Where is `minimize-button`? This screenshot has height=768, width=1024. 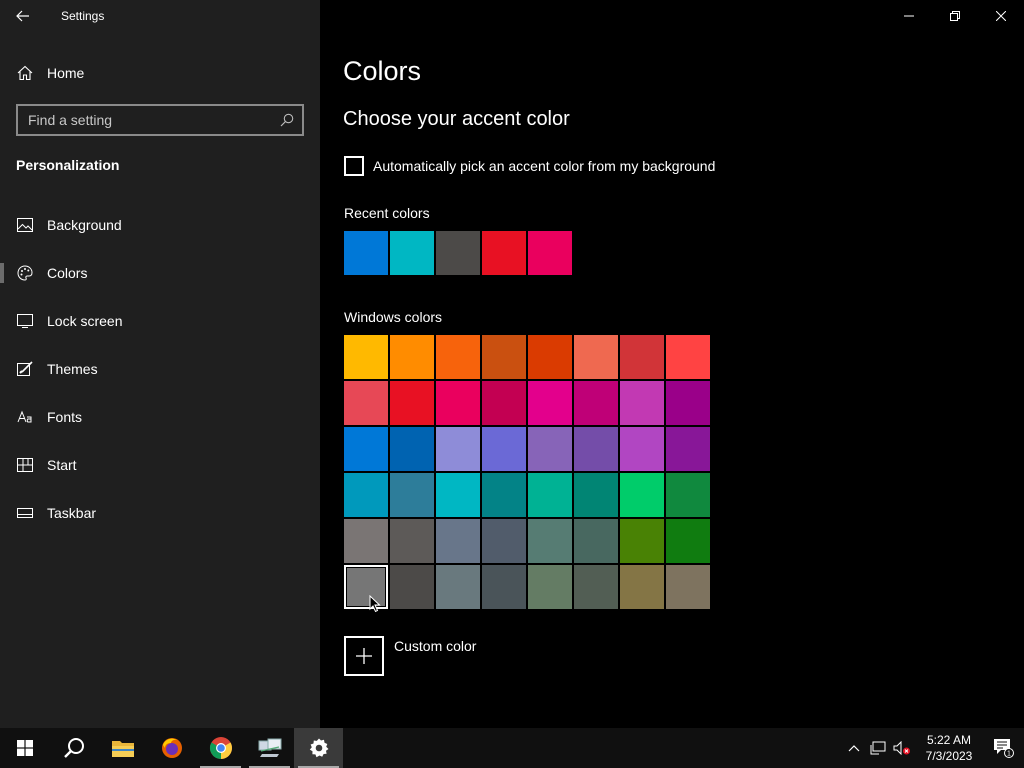
minimize-button is located at coordinates (909, 16).